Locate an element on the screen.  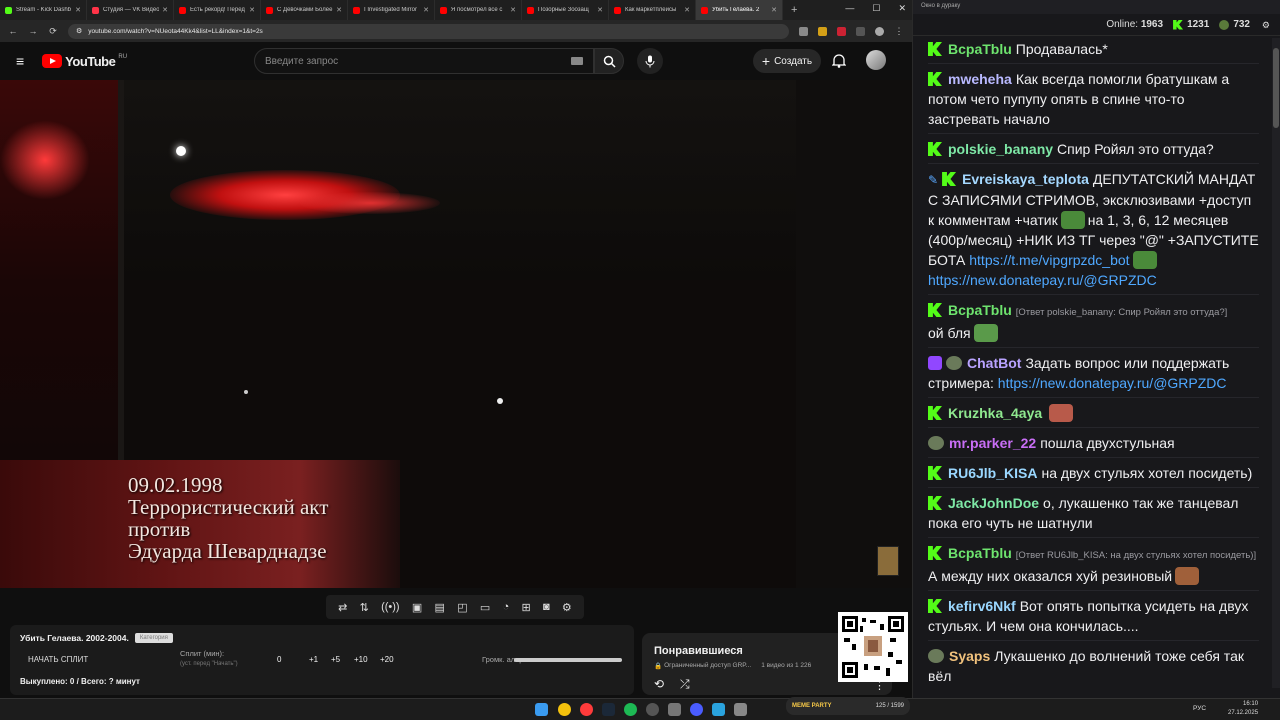
start-split-button: НАЧАТЬ СПЛИТ is located at coordinates (58, 659).